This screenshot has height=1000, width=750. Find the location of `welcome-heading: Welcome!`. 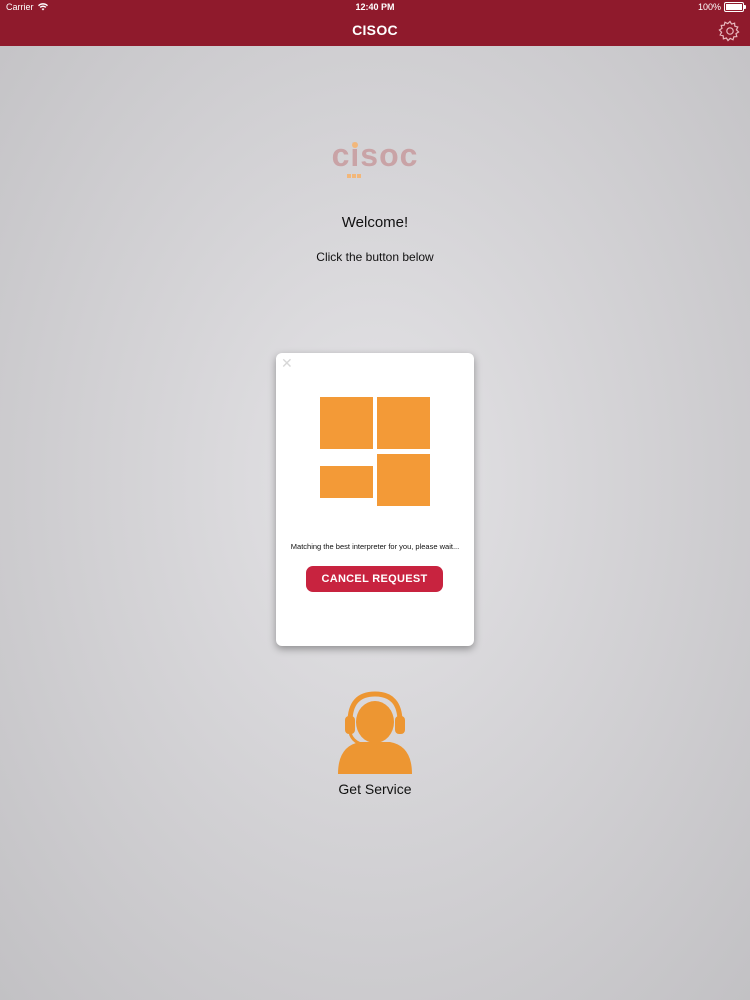

welcome-heading: Welcome! is located at coordinates (375, 222).